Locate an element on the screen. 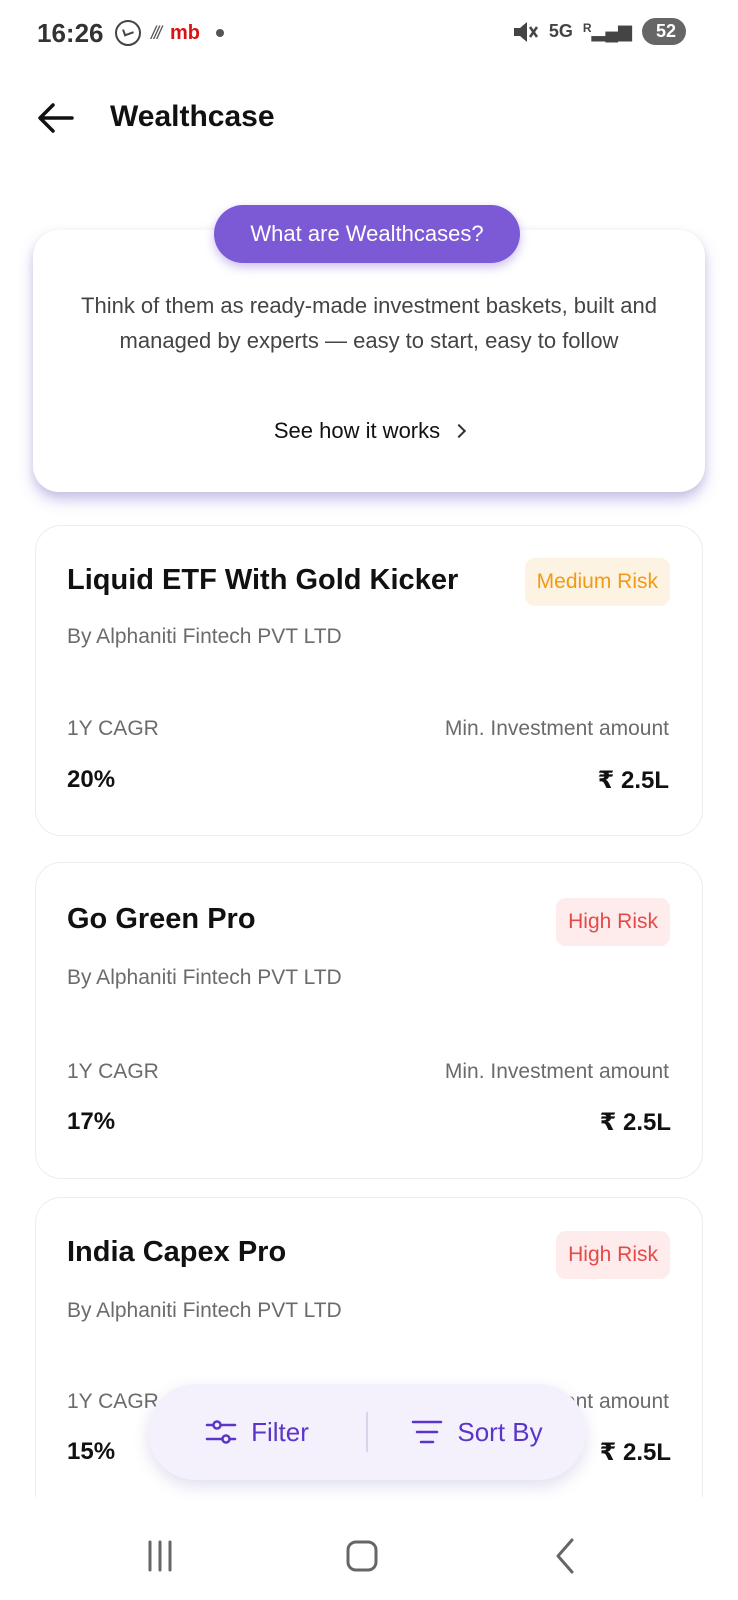  sliders-icon is located at coordinates (221, 1432).